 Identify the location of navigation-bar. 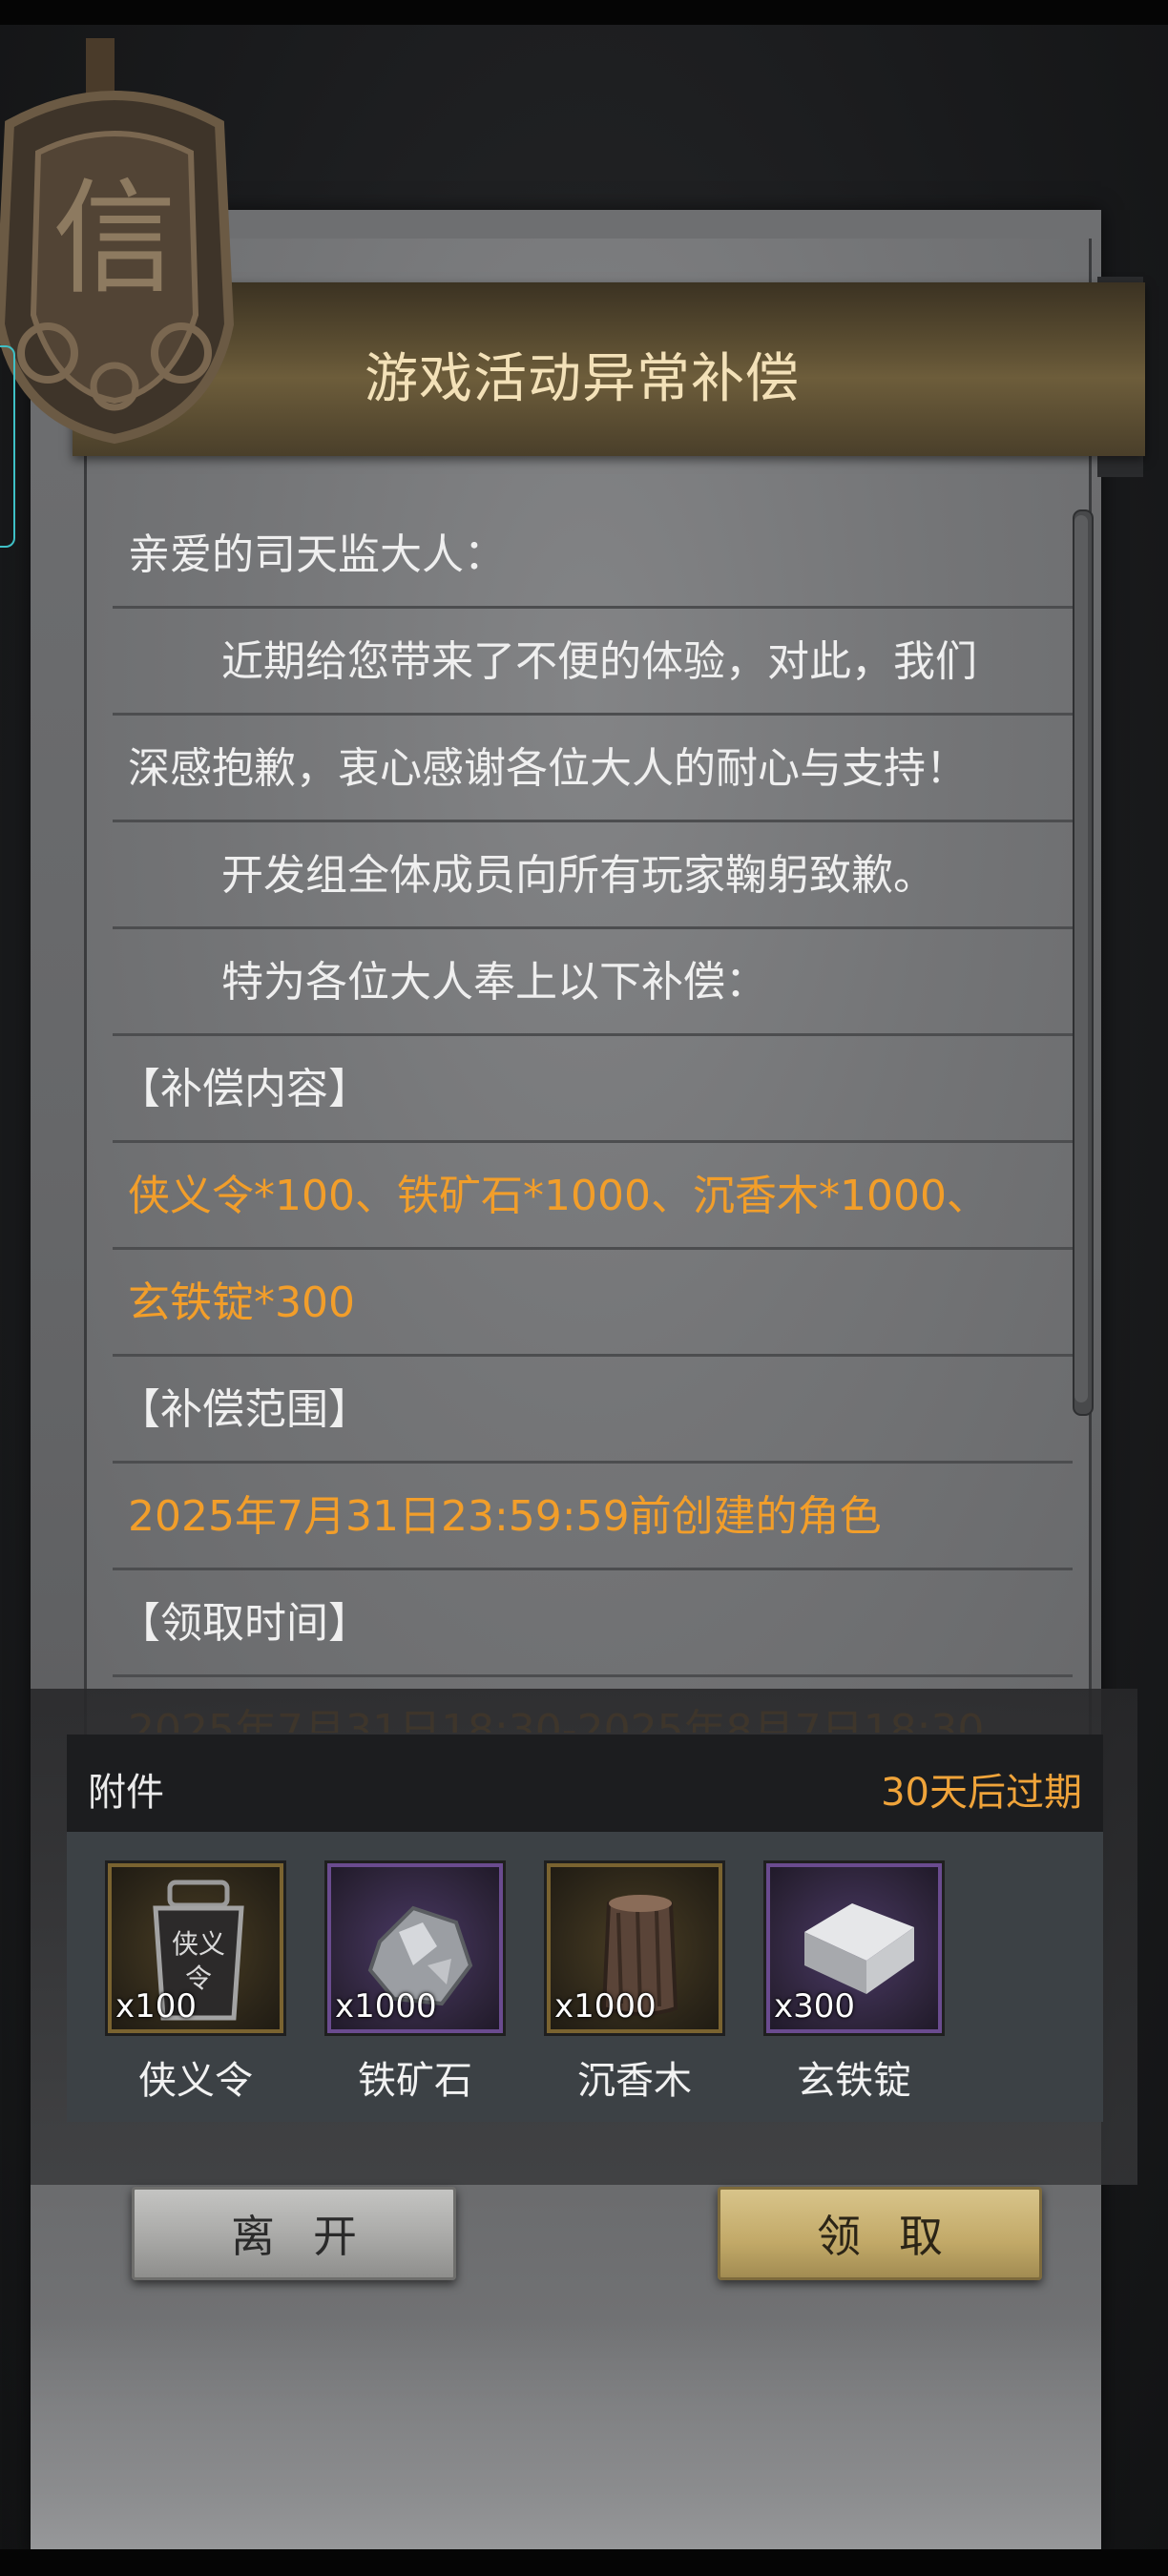
(584, 2562).